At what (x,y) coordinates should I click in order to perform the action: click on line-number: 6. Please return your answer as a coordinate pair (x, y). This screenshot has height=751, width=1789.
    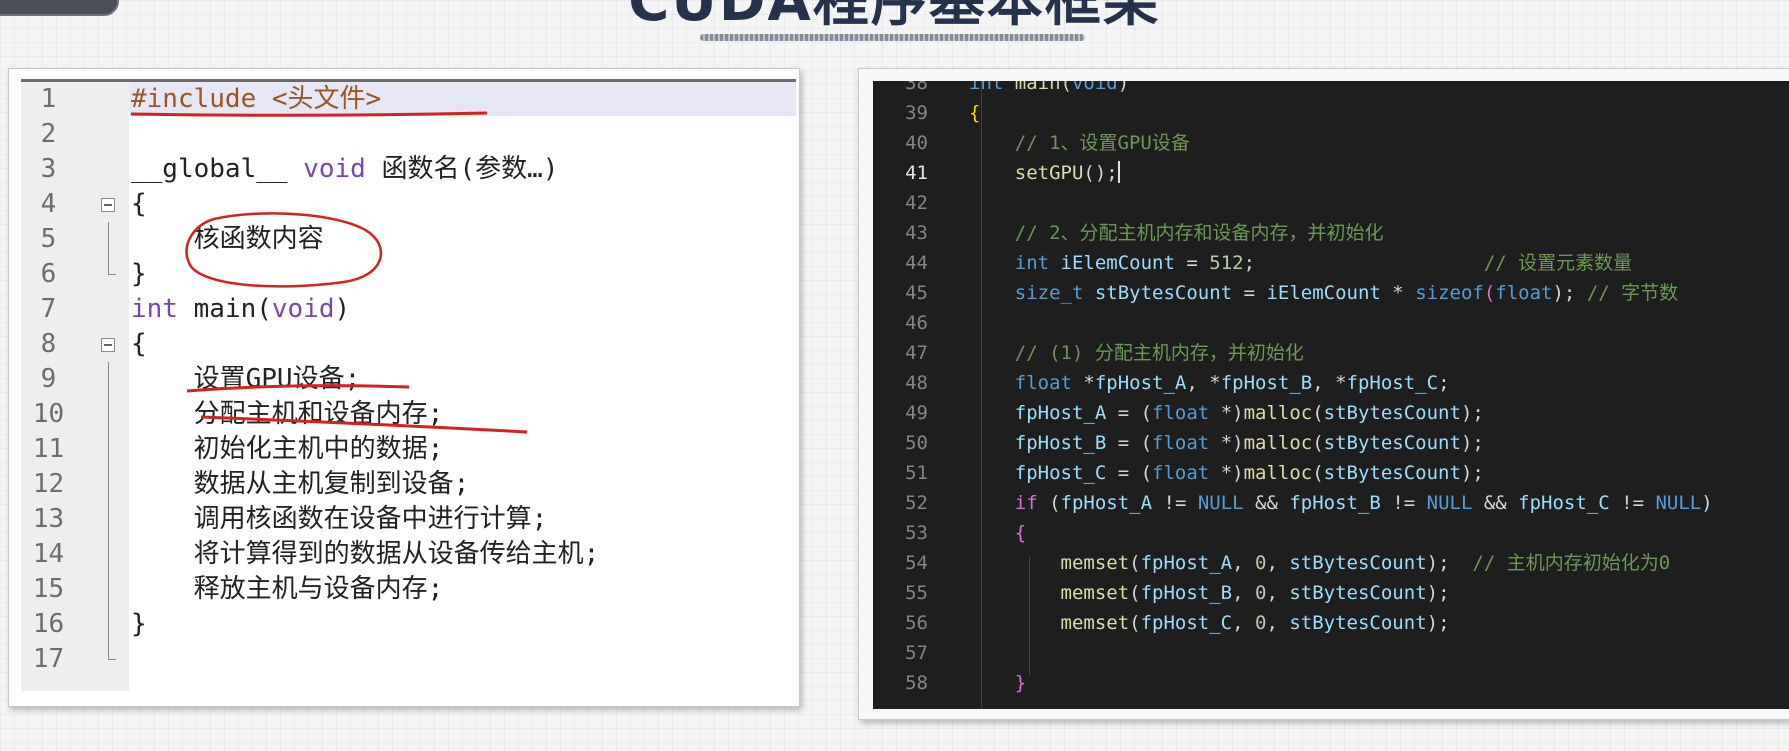
    Looking at the image, I should click on (48, 274).